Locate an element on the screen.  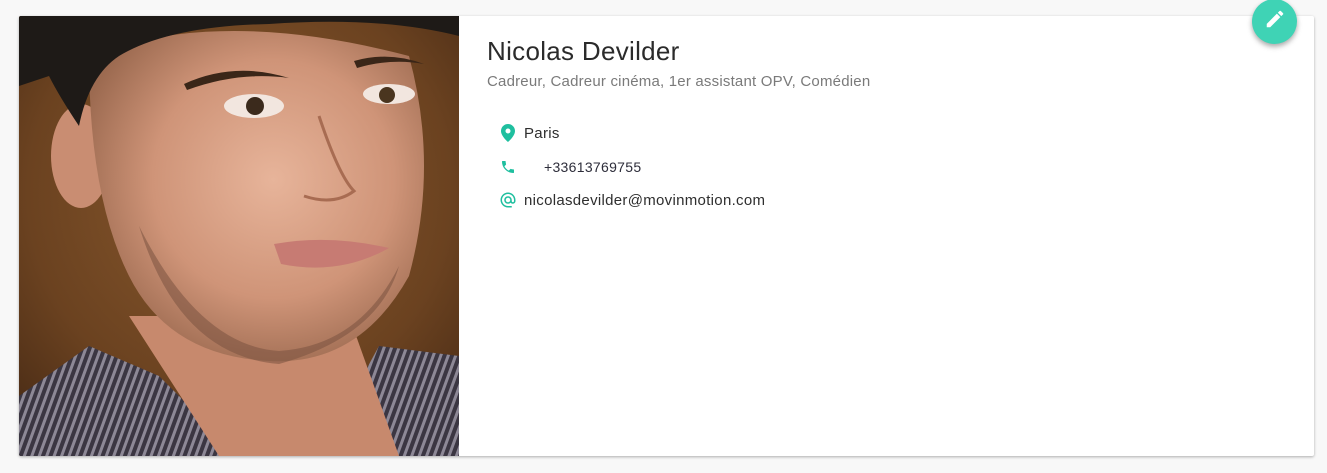
profile-name: Nicolas Devilder is located at coordinates (583, 51).